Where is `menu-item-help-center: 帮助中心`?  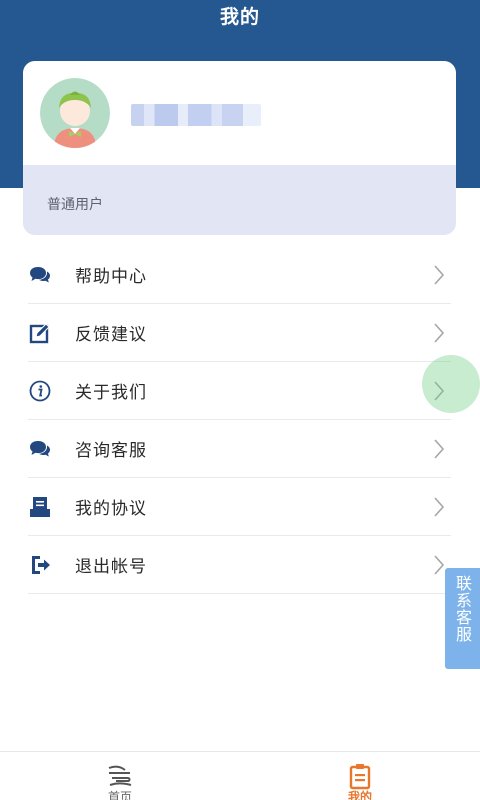 menu-item-help-center: 帮助中心 is located at coordinates (239, 275).